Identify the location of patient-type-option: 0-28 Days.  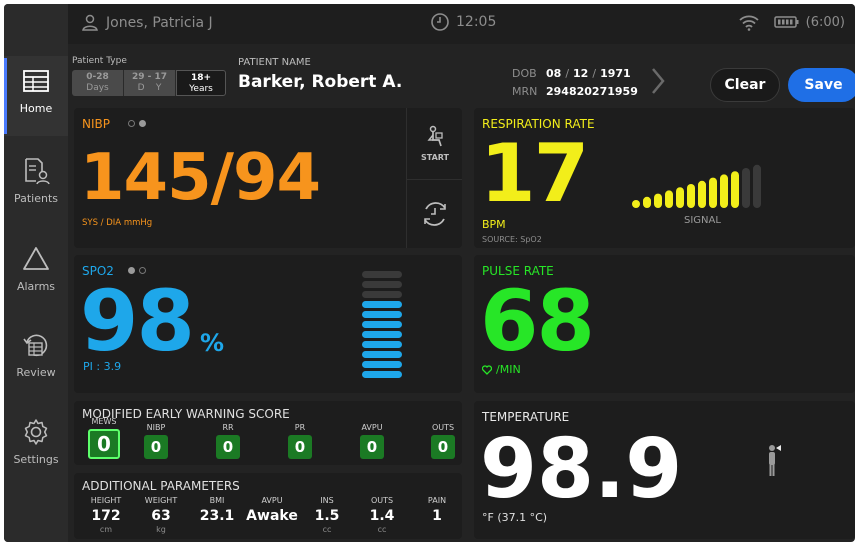
(98, 83).